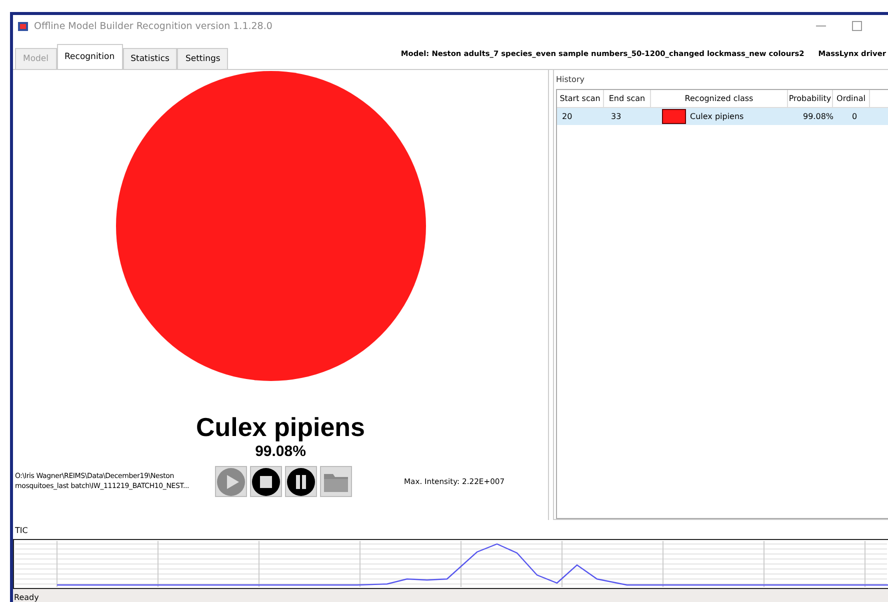  I want to click on tab: Settings, so click(202, 58).